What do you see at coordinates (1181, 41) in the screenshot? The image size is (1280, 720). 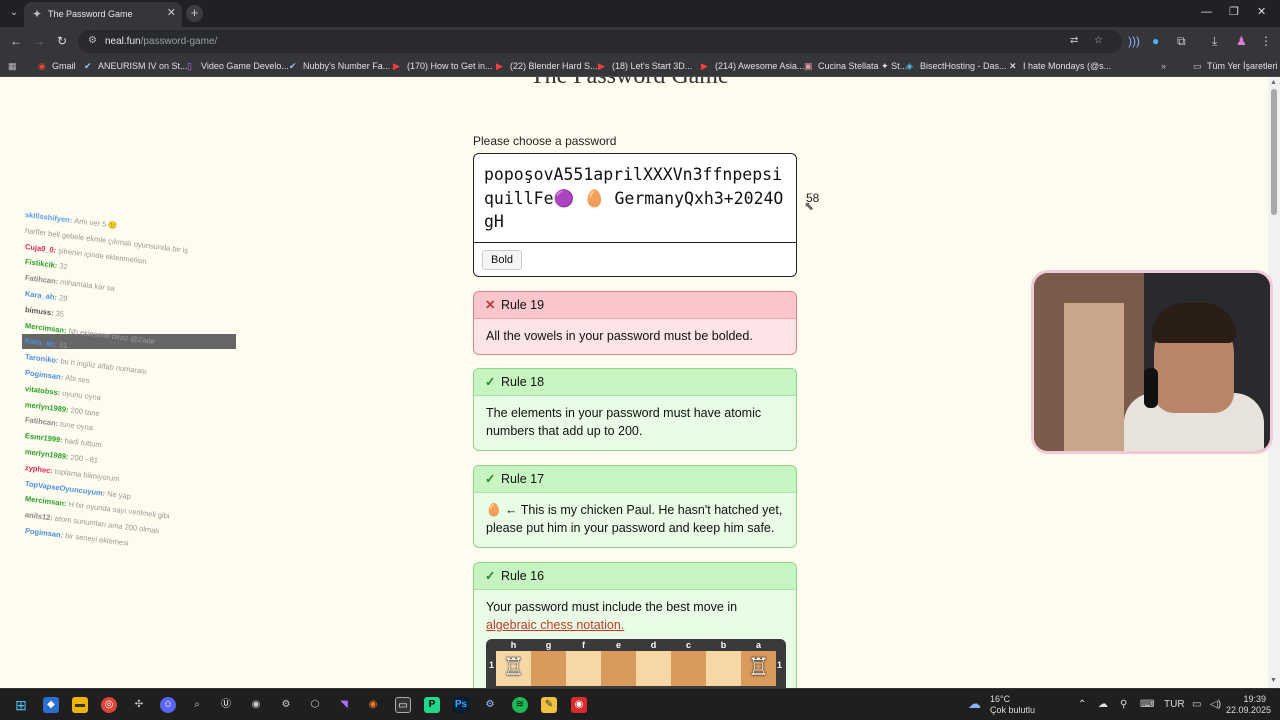 I see `extensions-puzzle-icon: ⧉` at bounding box center [1181, 41].